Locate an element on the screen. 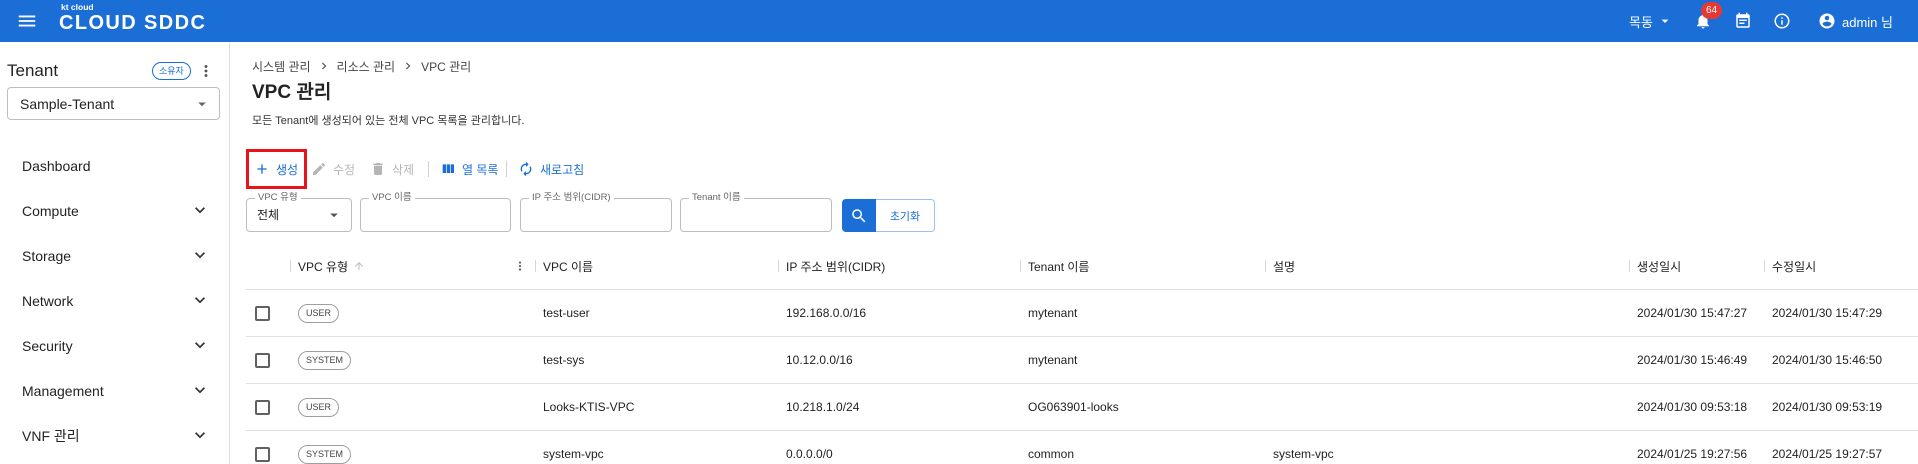 Image resolution: width=1918 pixels, height=464 pixels. vpc-type-badge: USER is located at coordinates (319, 313).